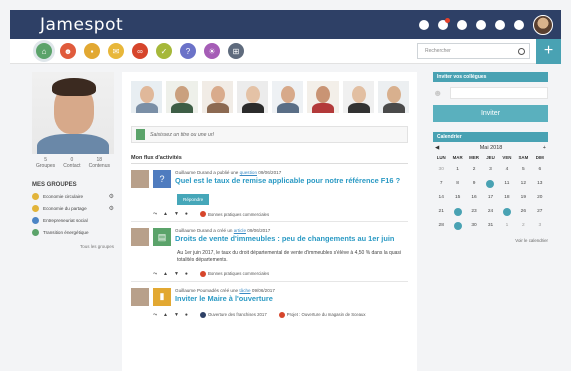  Describe the element at coordinates (540, 184) in the screenshot. I see `calendar-day: 13` at that location.